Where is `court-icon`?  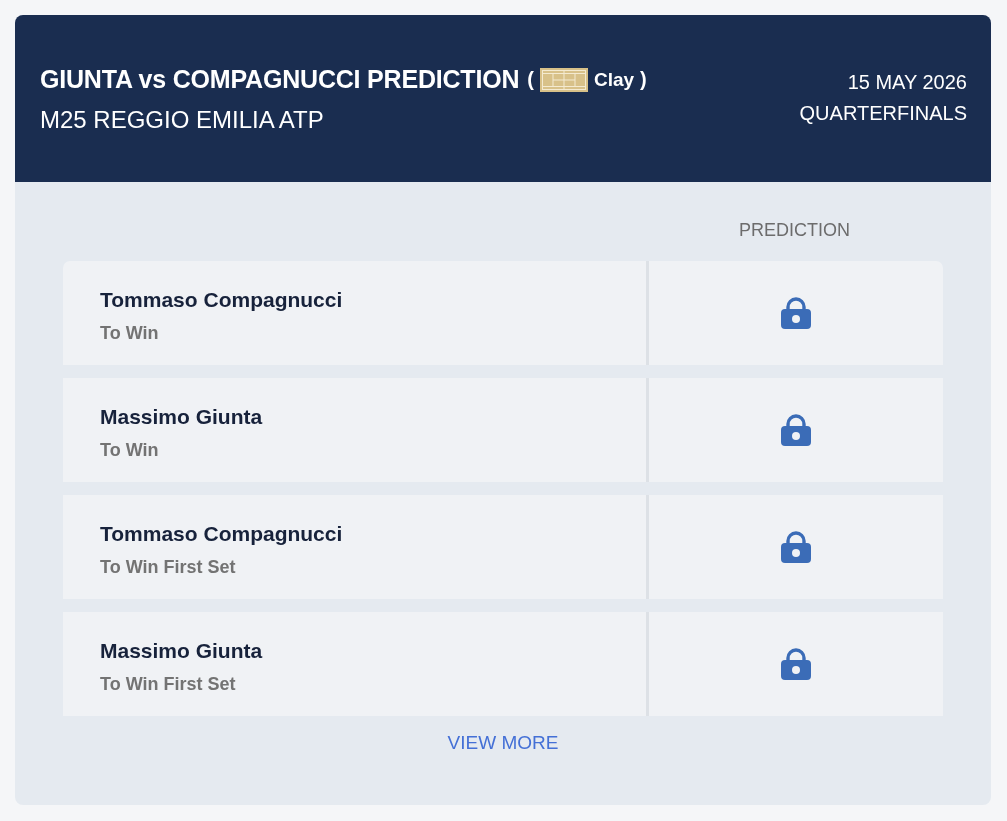 court-icon is located at coordinates (563, 79).